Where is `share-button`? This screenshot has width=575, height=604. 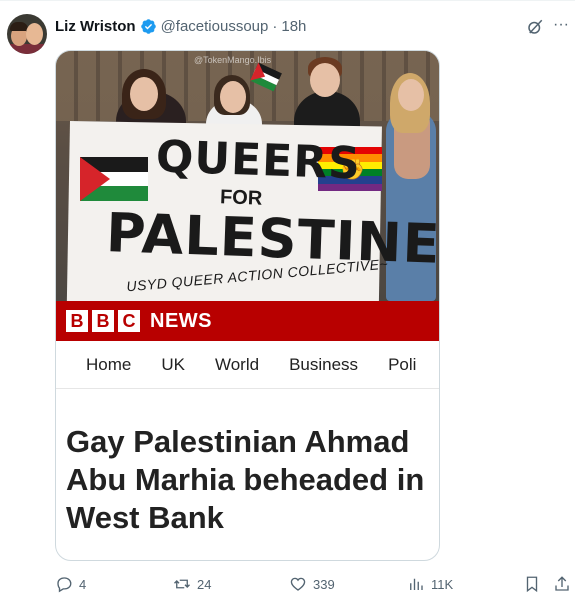 share-button is located at coordinates (562, 584).